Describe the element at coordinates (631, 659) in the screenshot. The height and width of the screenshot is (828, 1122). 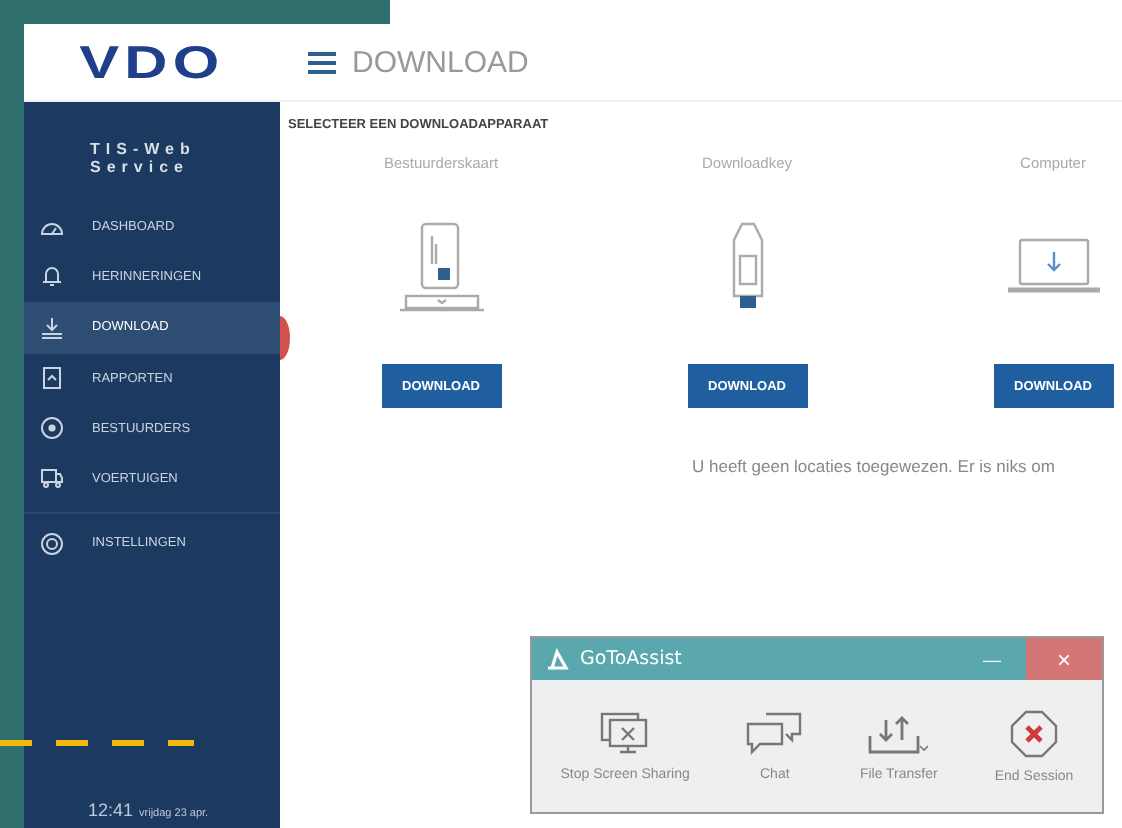
I see `window-title: GoToAssist` at that location.